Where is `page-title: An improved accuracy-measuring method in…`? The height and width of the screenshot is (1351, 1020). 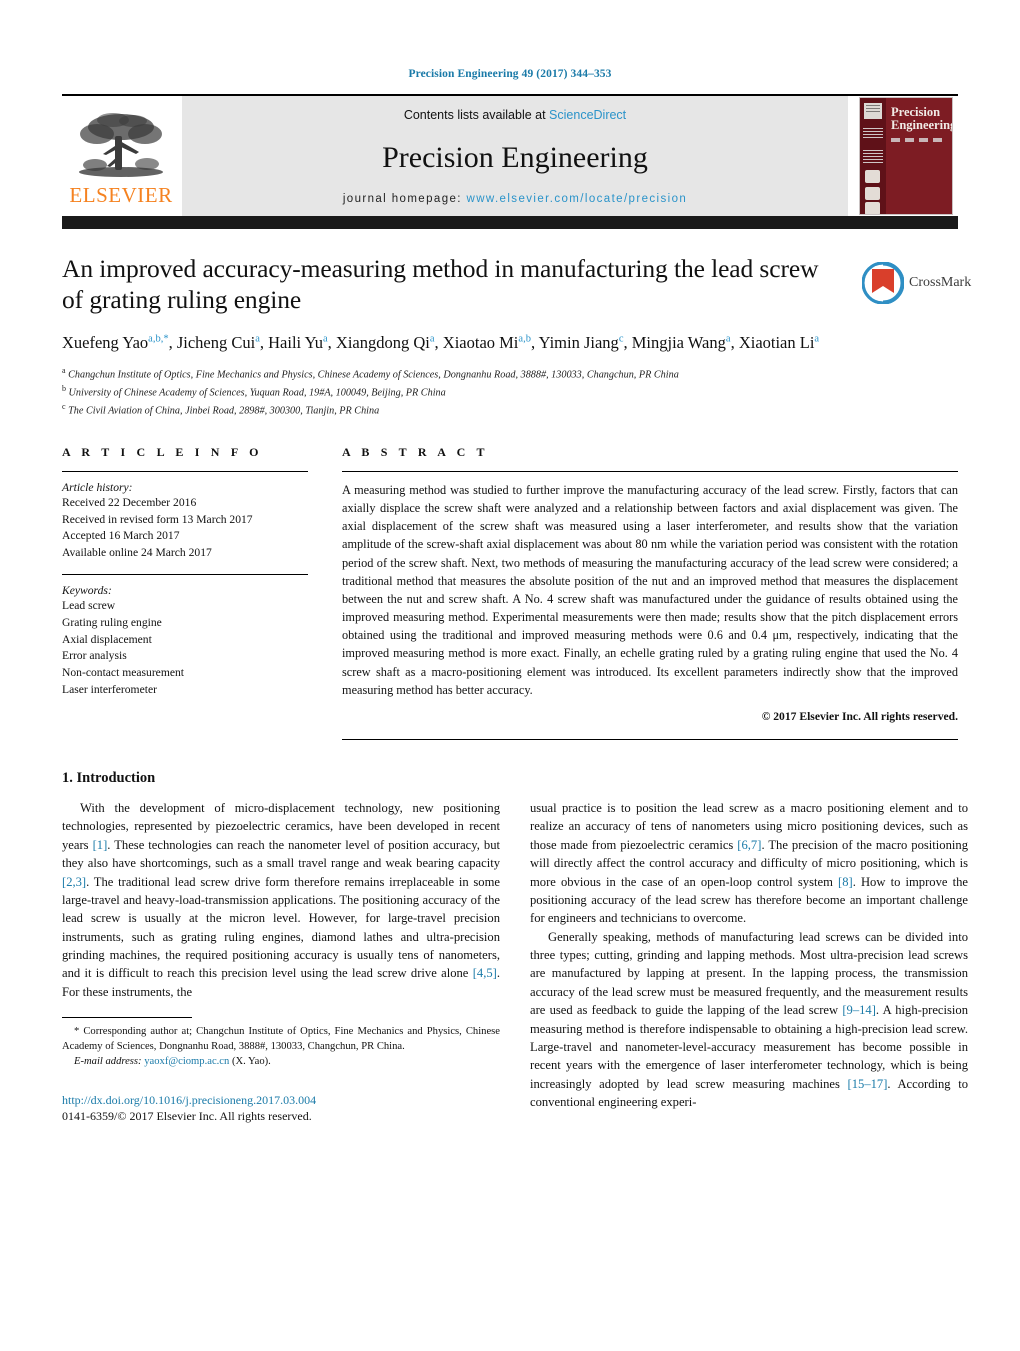
page-title: An improved accuracy-measuring method in… is located at coordinates (440, 284).